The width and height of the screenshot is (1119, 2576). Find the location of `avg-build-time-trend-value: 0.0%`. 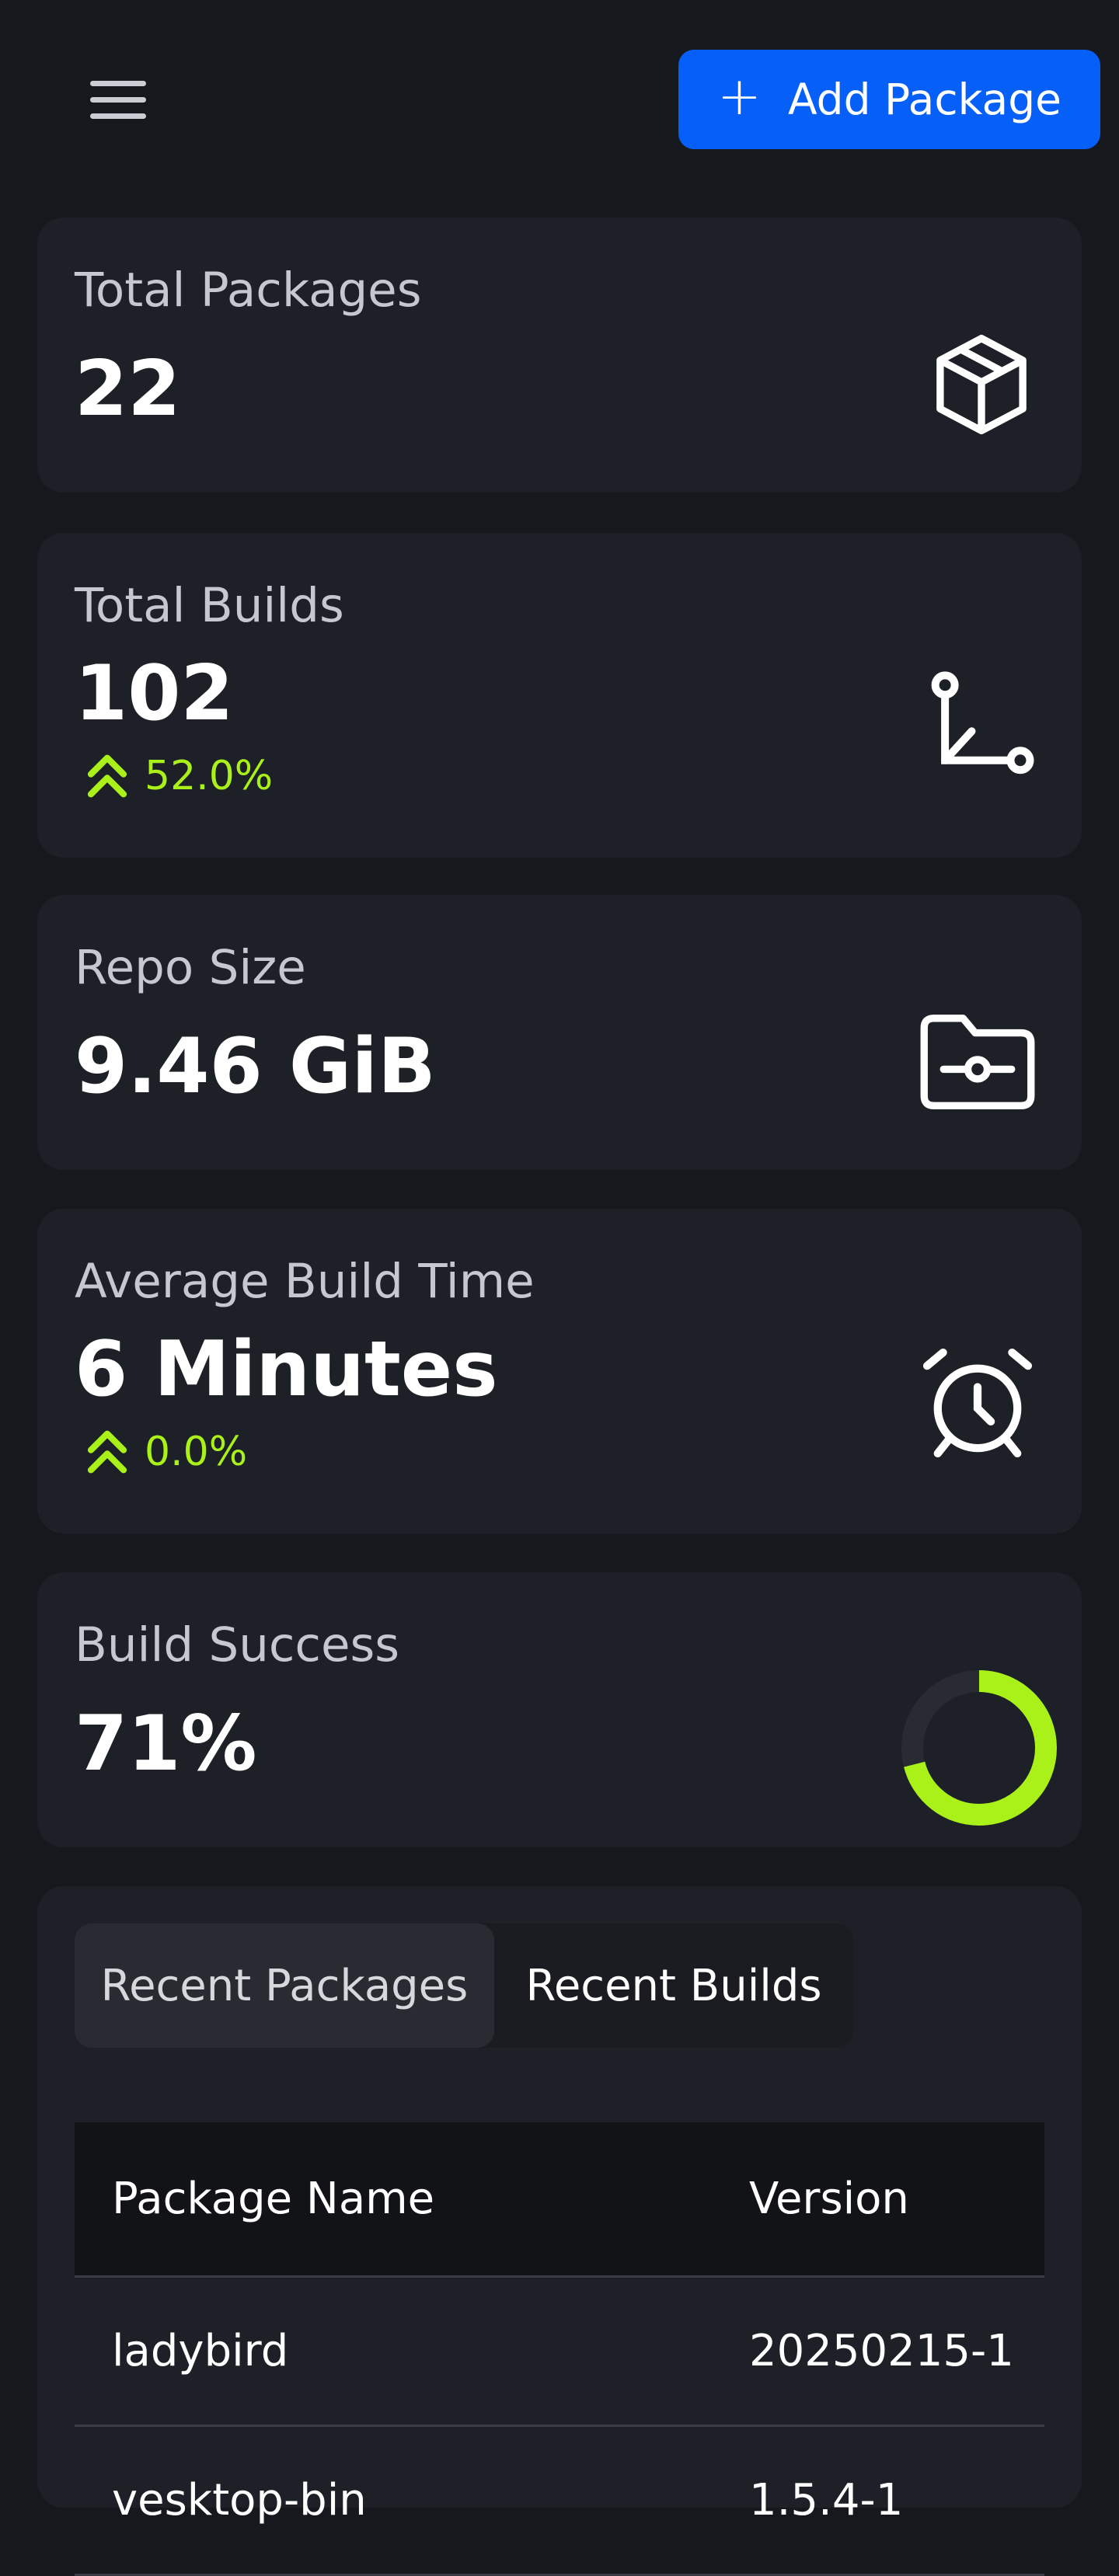

avg-build-time-trend-value: 0.0% is located at coordinates (196, 1452).